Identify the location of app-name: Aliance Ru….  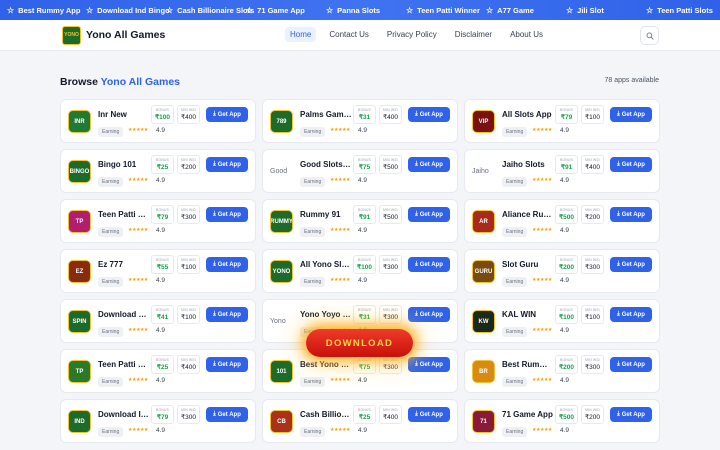
(528, 214).